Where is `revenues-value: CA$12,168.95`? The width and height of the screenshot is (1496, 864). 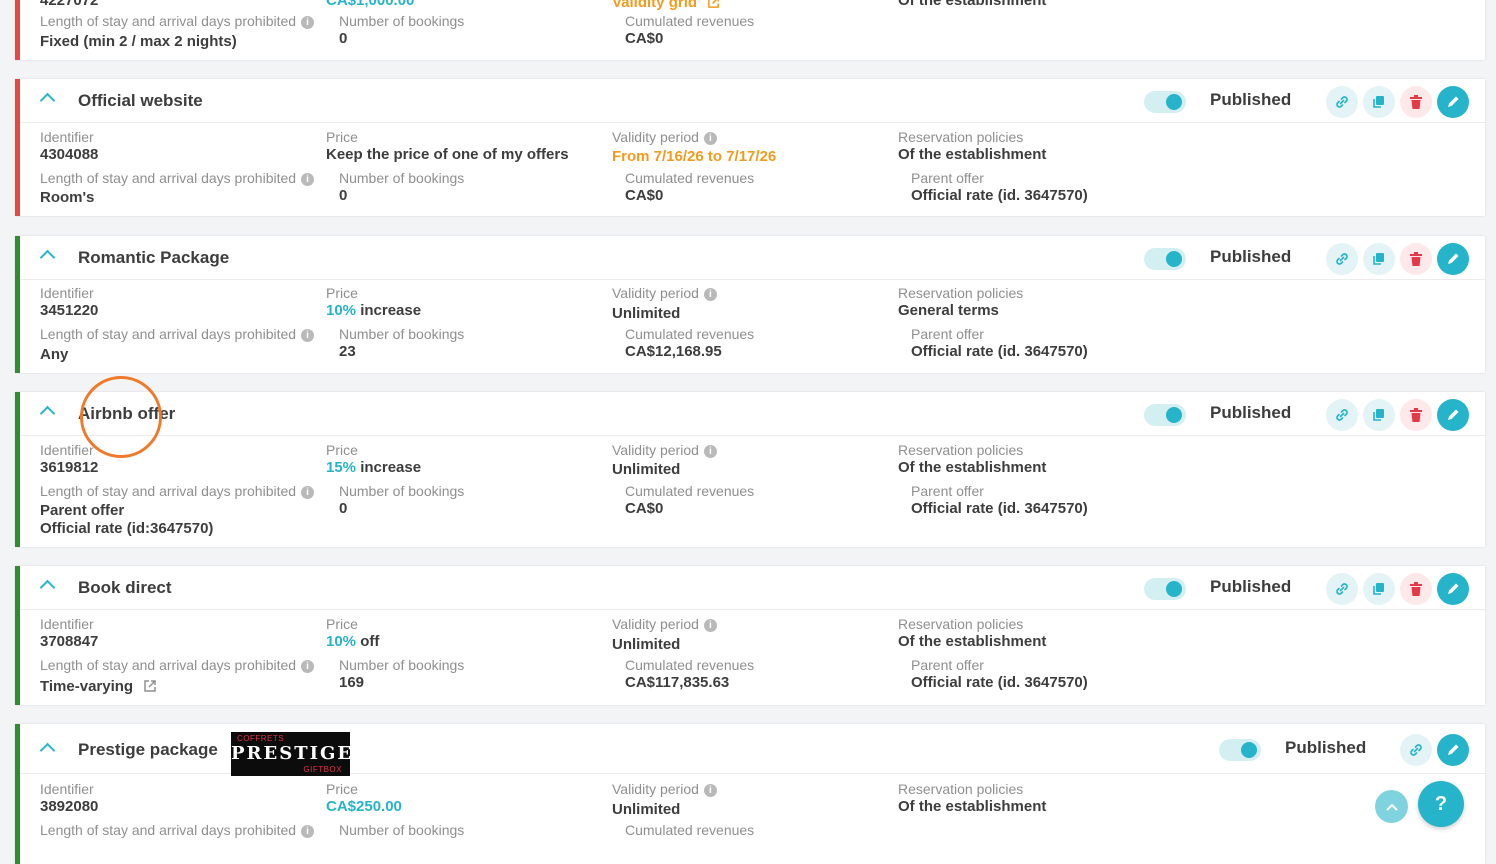
revenues-value: CA$12,168.95 is located at coordinates (673, 351).